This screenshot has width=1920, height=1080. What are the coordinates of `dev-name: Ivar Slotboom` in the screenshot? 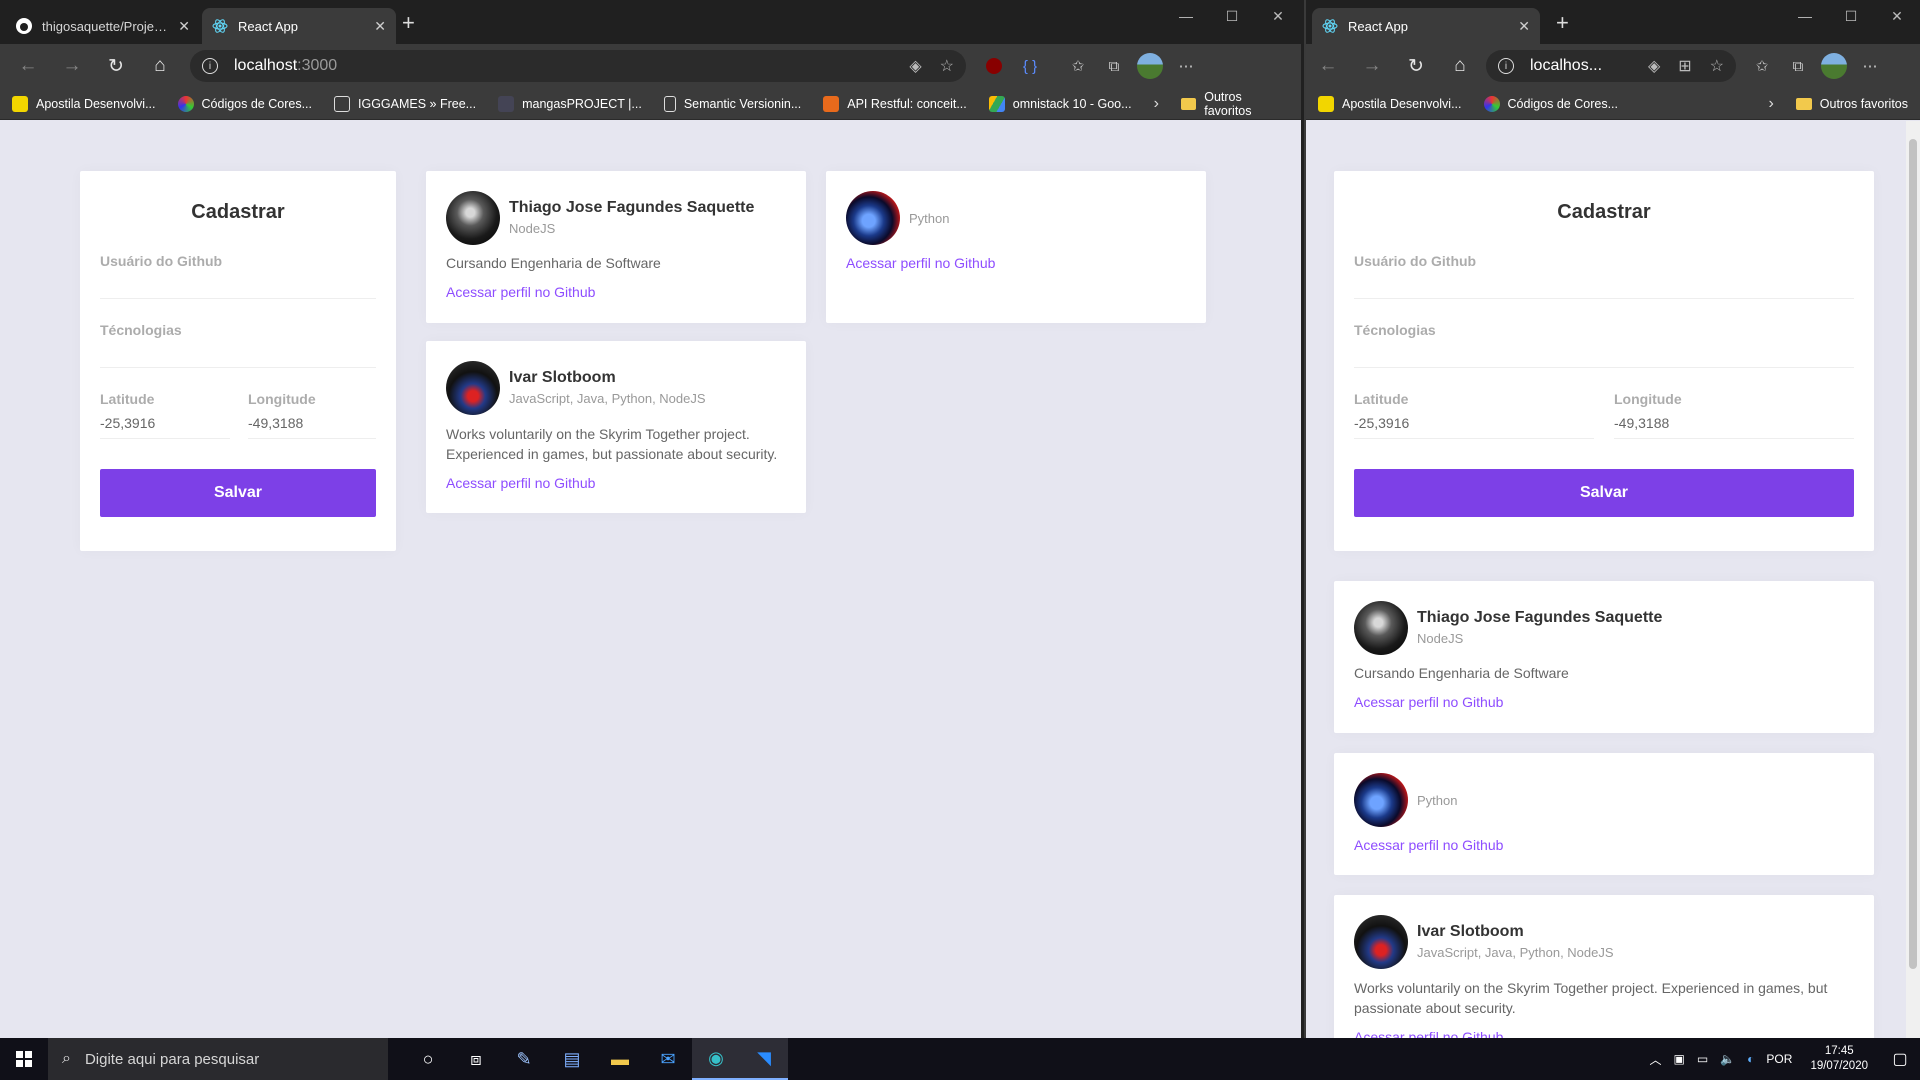 It's located at (562, 377).